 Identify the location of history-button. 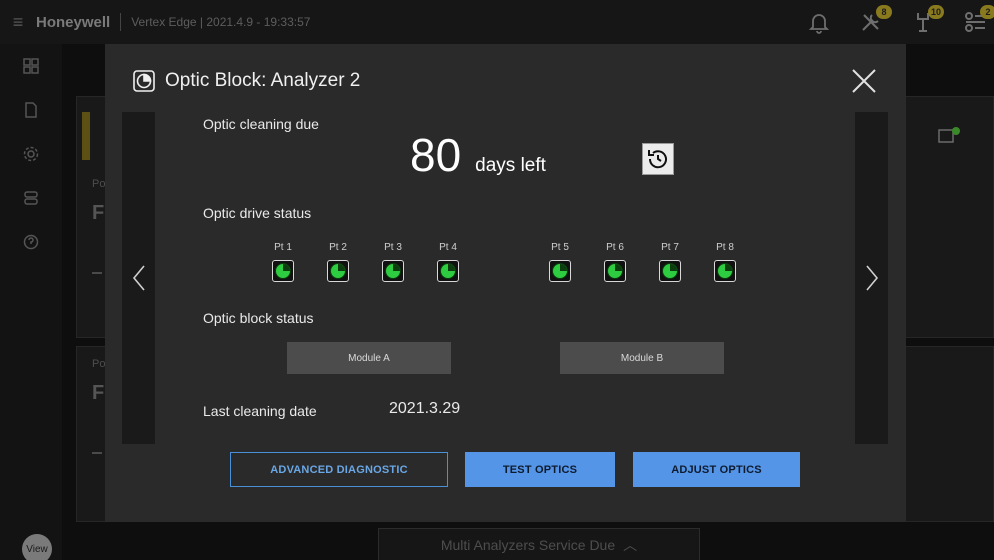
(658, 159).